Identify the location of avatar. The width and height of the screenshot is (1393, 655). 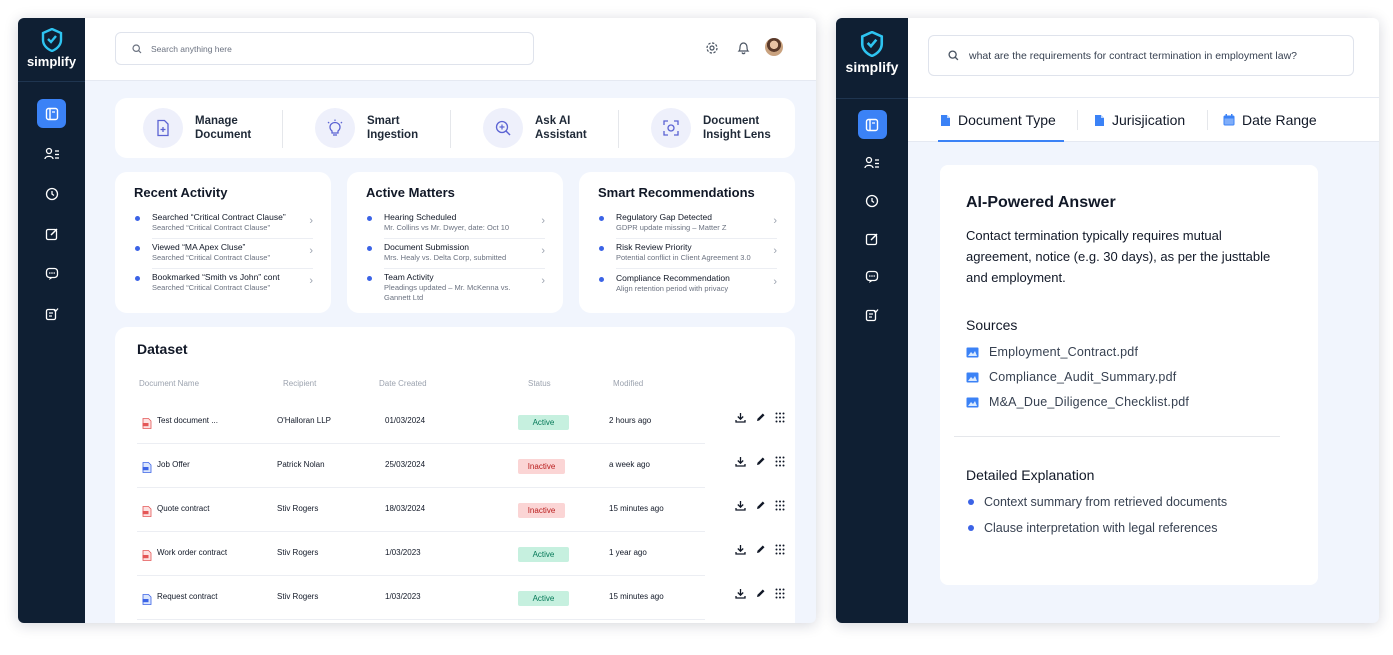
(774, 47).